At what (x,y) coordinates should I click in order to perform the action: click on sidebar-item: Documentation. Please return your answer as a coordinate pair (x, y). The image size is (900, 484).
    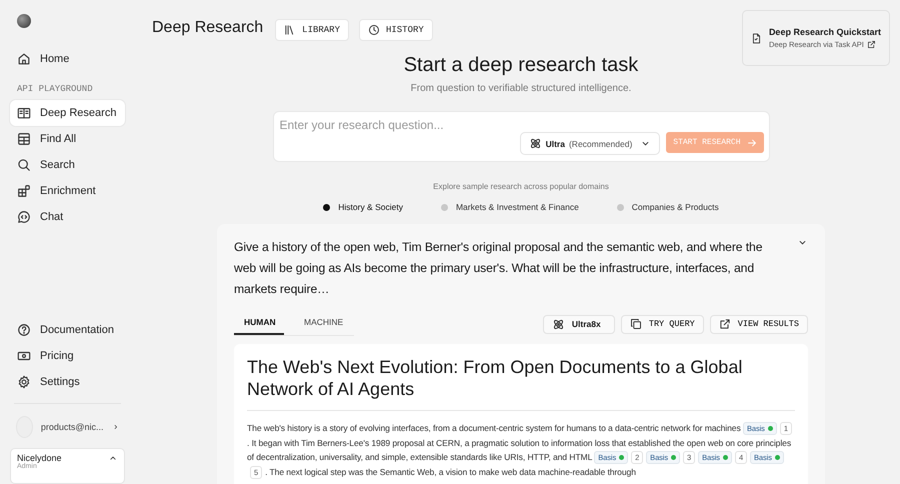
    Looking at the image, I should click on (67, 330).